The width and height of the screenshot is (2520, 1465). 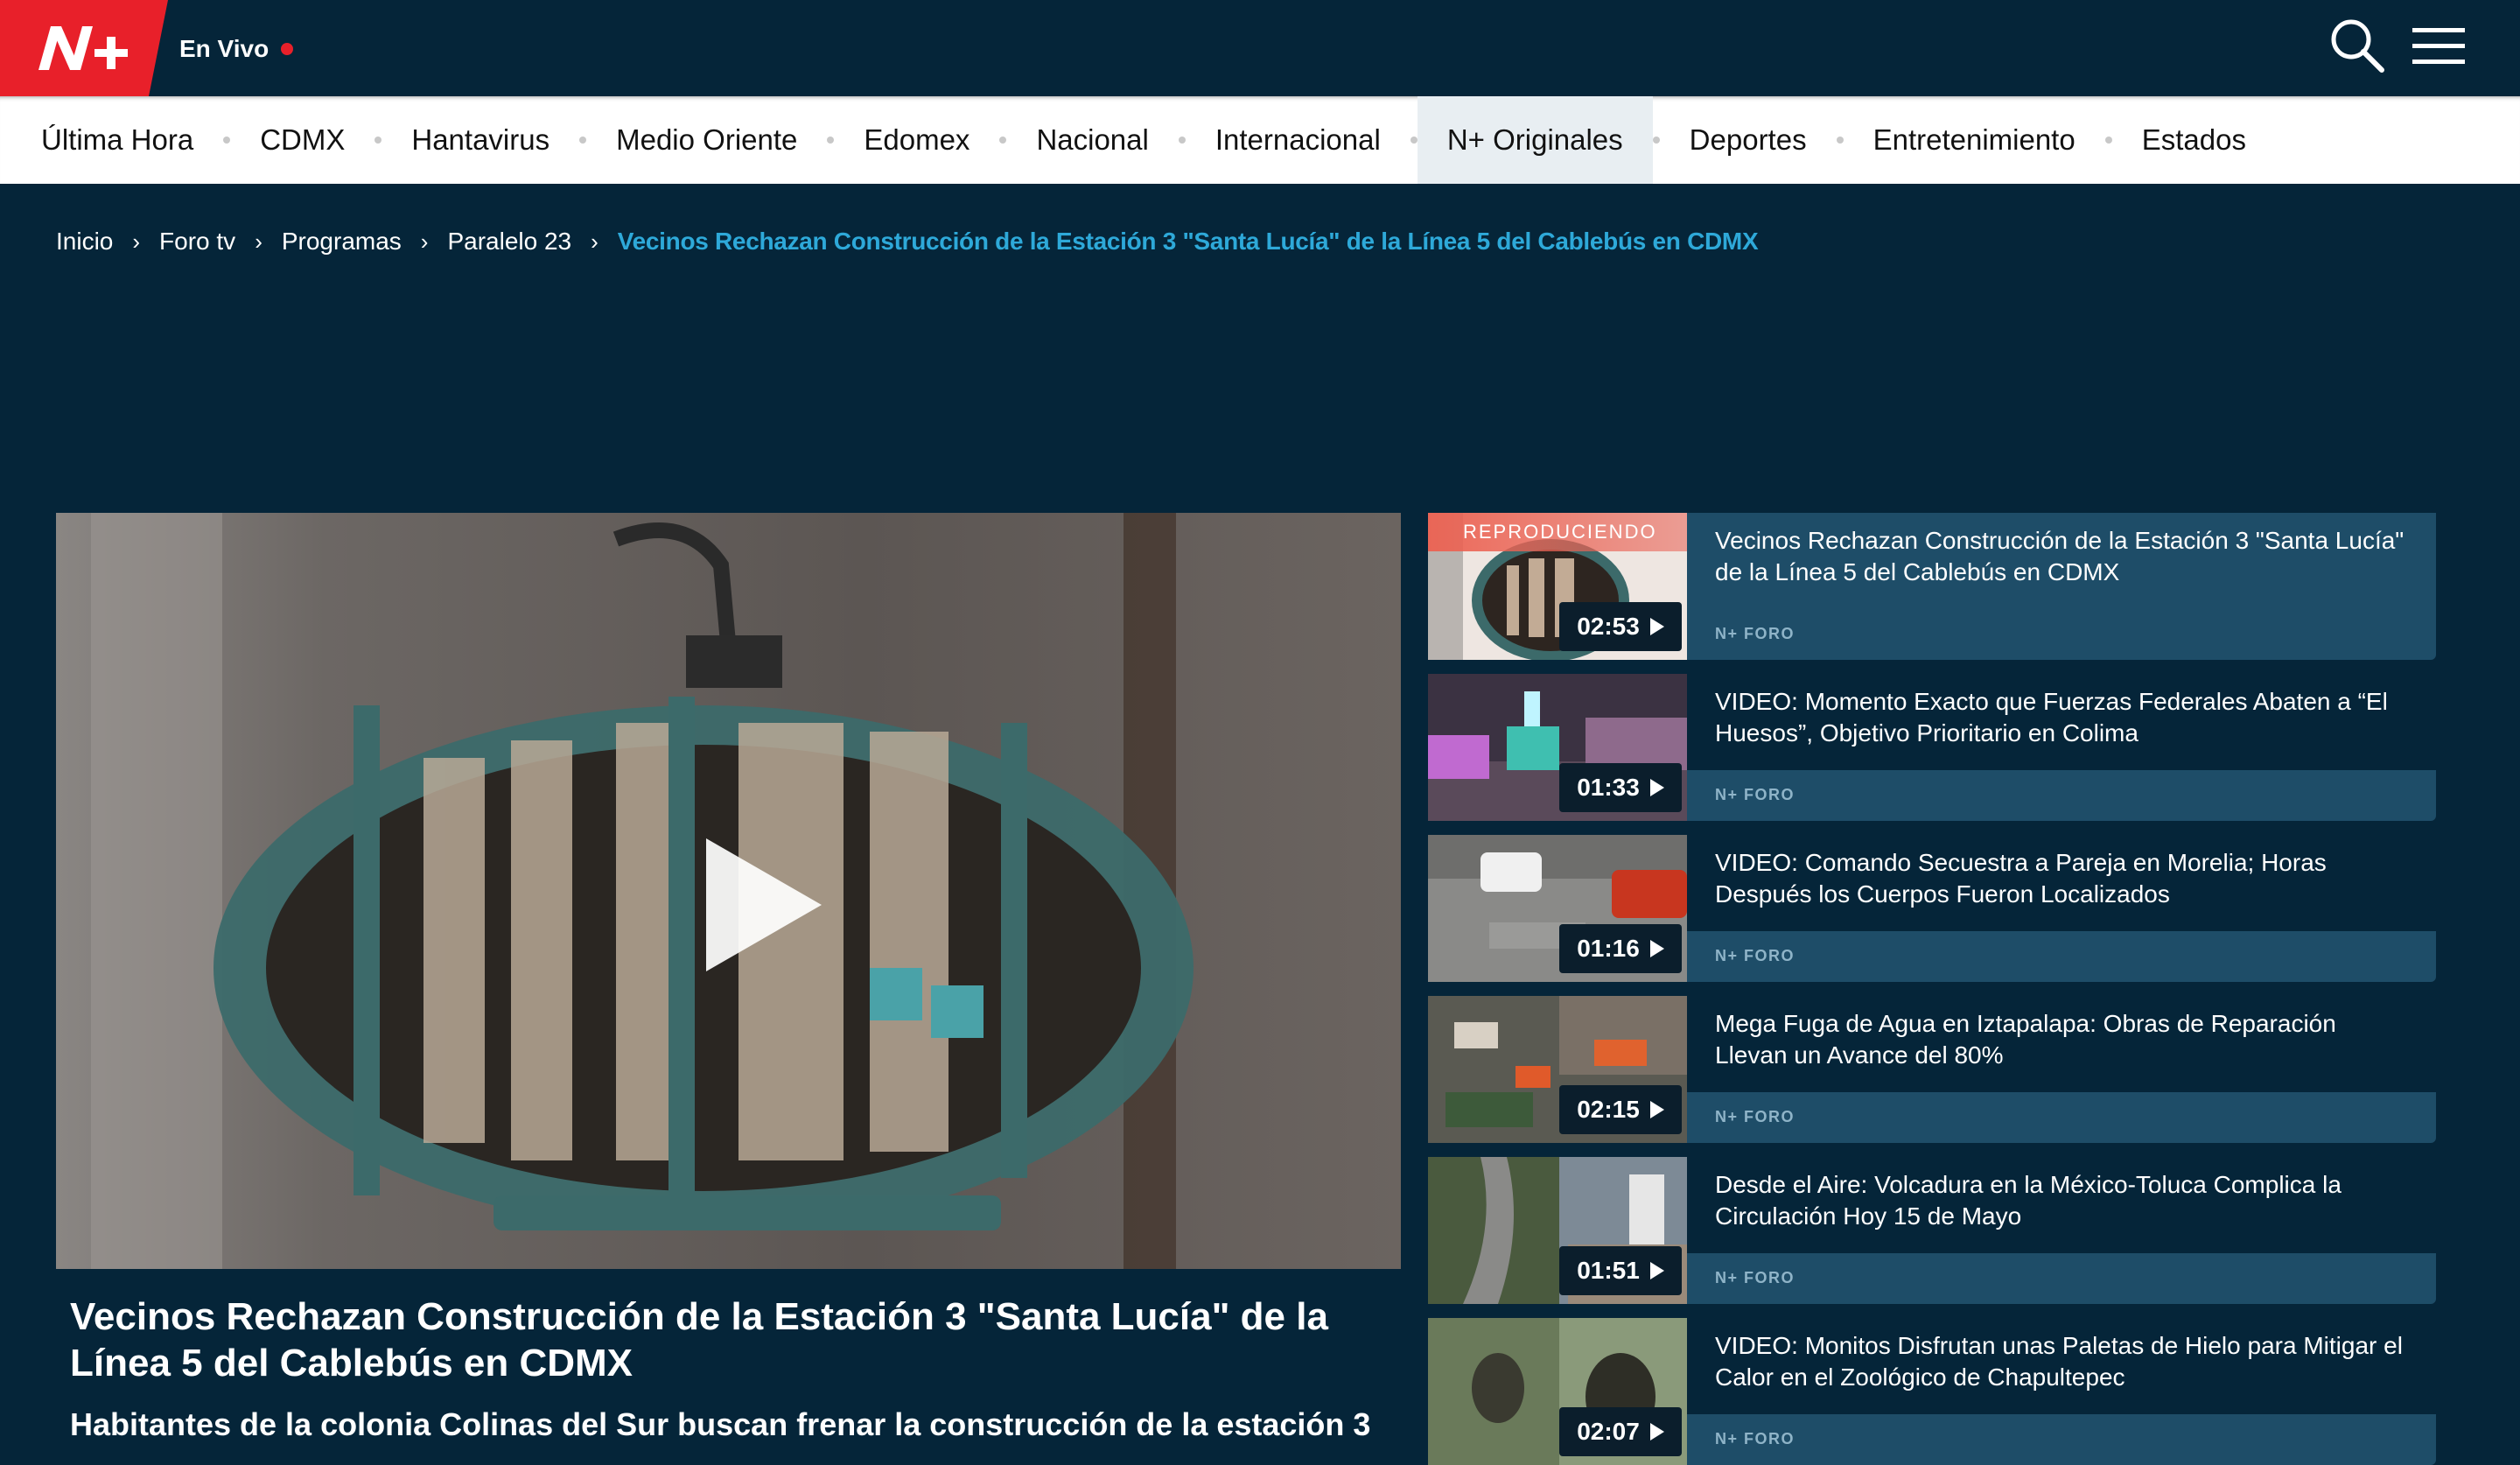 I want to click on hamburger-menu-icon, so click(x=2438, y=46).